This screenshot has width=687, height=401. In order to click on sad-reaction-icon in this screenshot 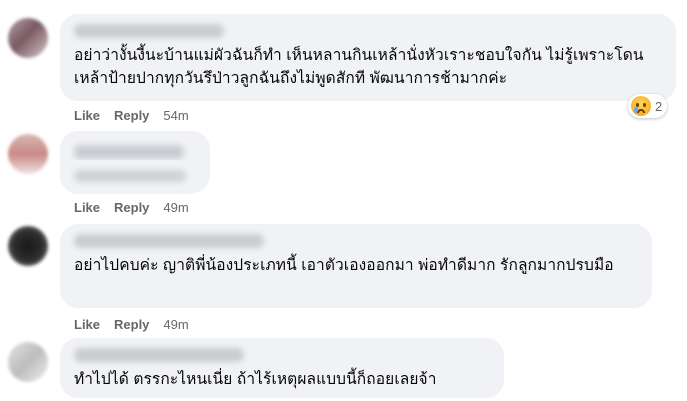, I will do `click(641, 106)`.